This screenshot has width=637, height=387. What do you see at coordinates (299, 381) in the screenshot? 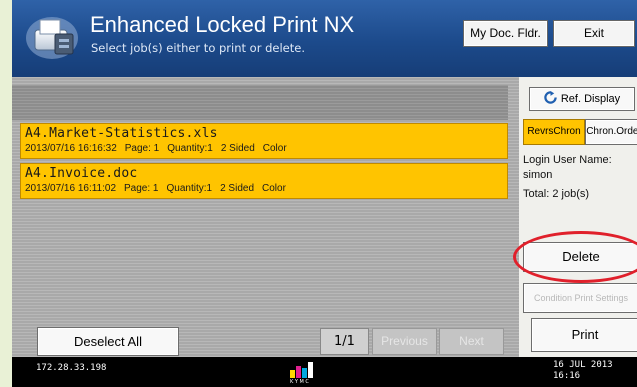
I see `svg-text: K Y M C` at bounding box center [299, 381].